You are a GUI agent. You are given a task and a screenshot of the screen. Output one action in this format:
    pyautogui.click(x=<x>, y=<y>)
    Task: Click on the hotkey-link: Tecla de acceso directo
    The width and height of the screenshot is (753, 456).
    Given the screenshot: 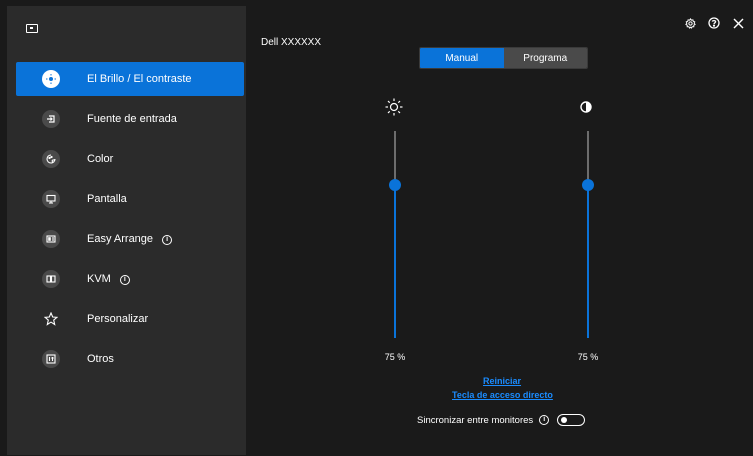 What is the action you would take?
    pyautogui.click(x=502, y=395)
    